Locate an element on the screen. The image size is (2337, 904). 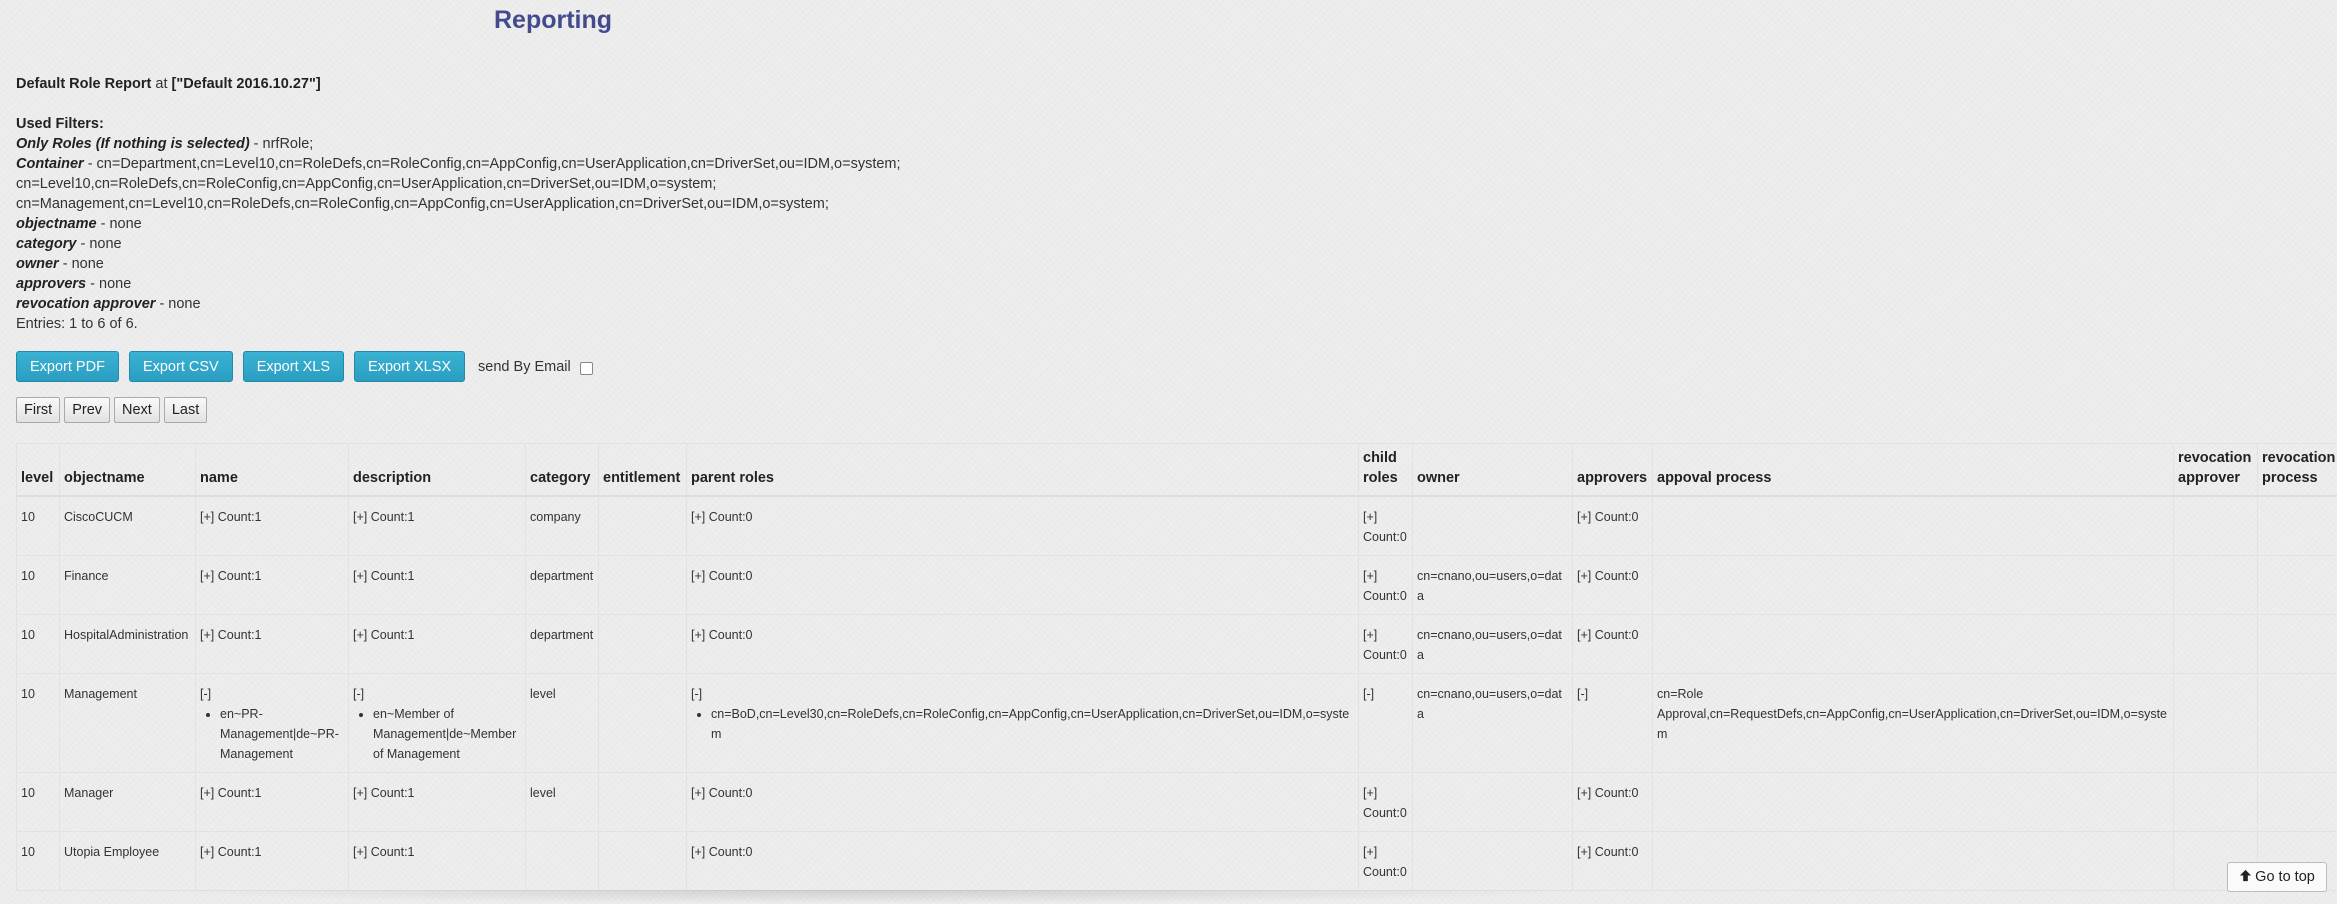
go-to-top-label: Go to top is located at coordinates (2285, 877).